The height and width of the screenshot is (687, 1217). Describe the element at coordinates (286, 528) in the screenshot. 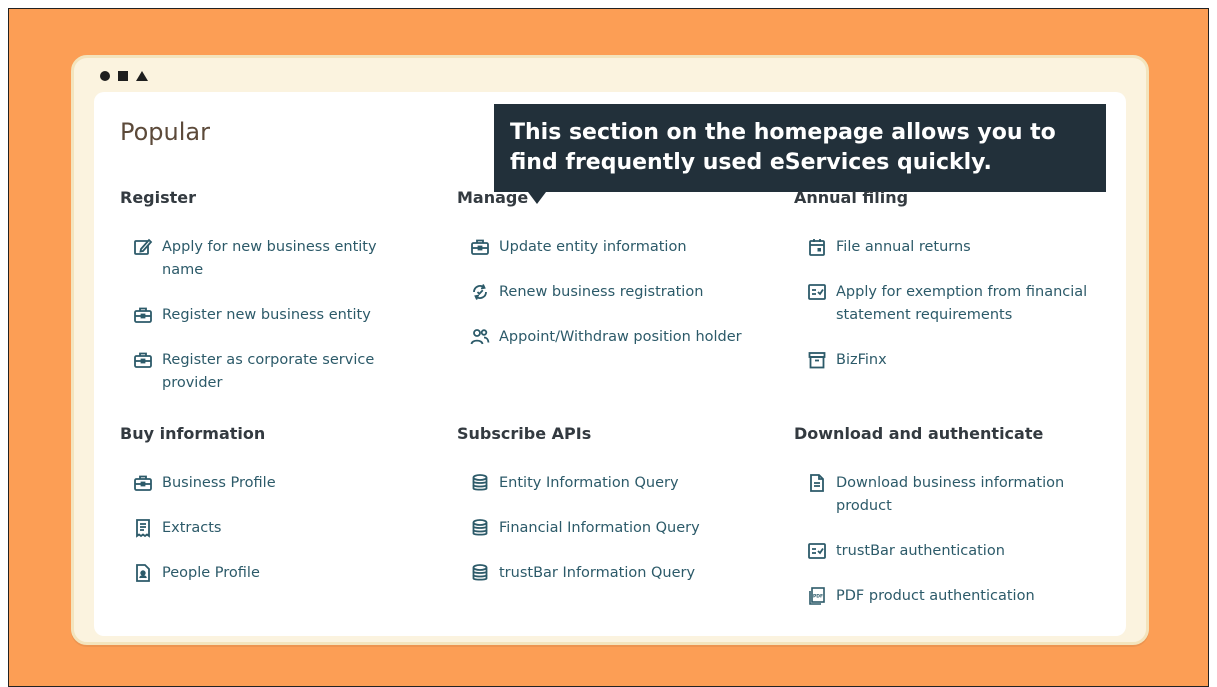

I see `link-extracts: Extracts` at that location.